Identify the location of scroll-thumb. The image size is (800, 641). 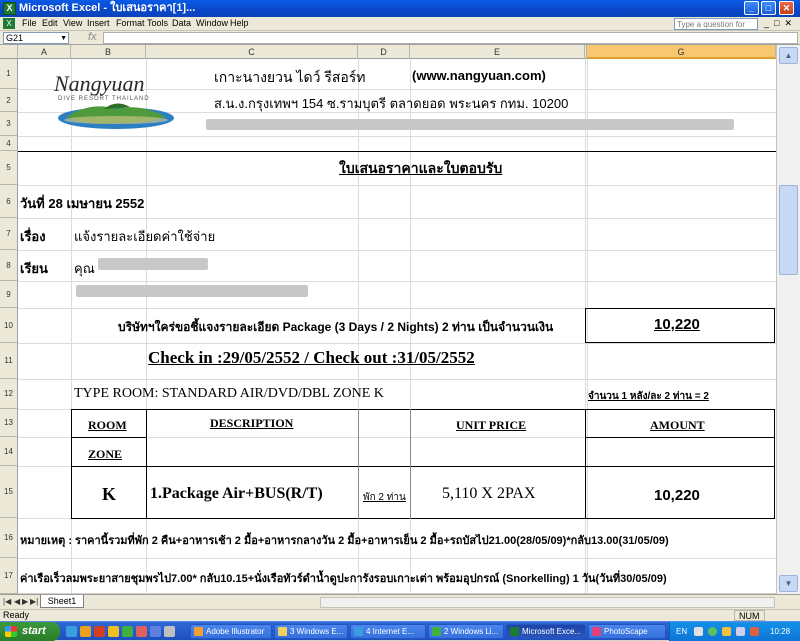
(788, 230).